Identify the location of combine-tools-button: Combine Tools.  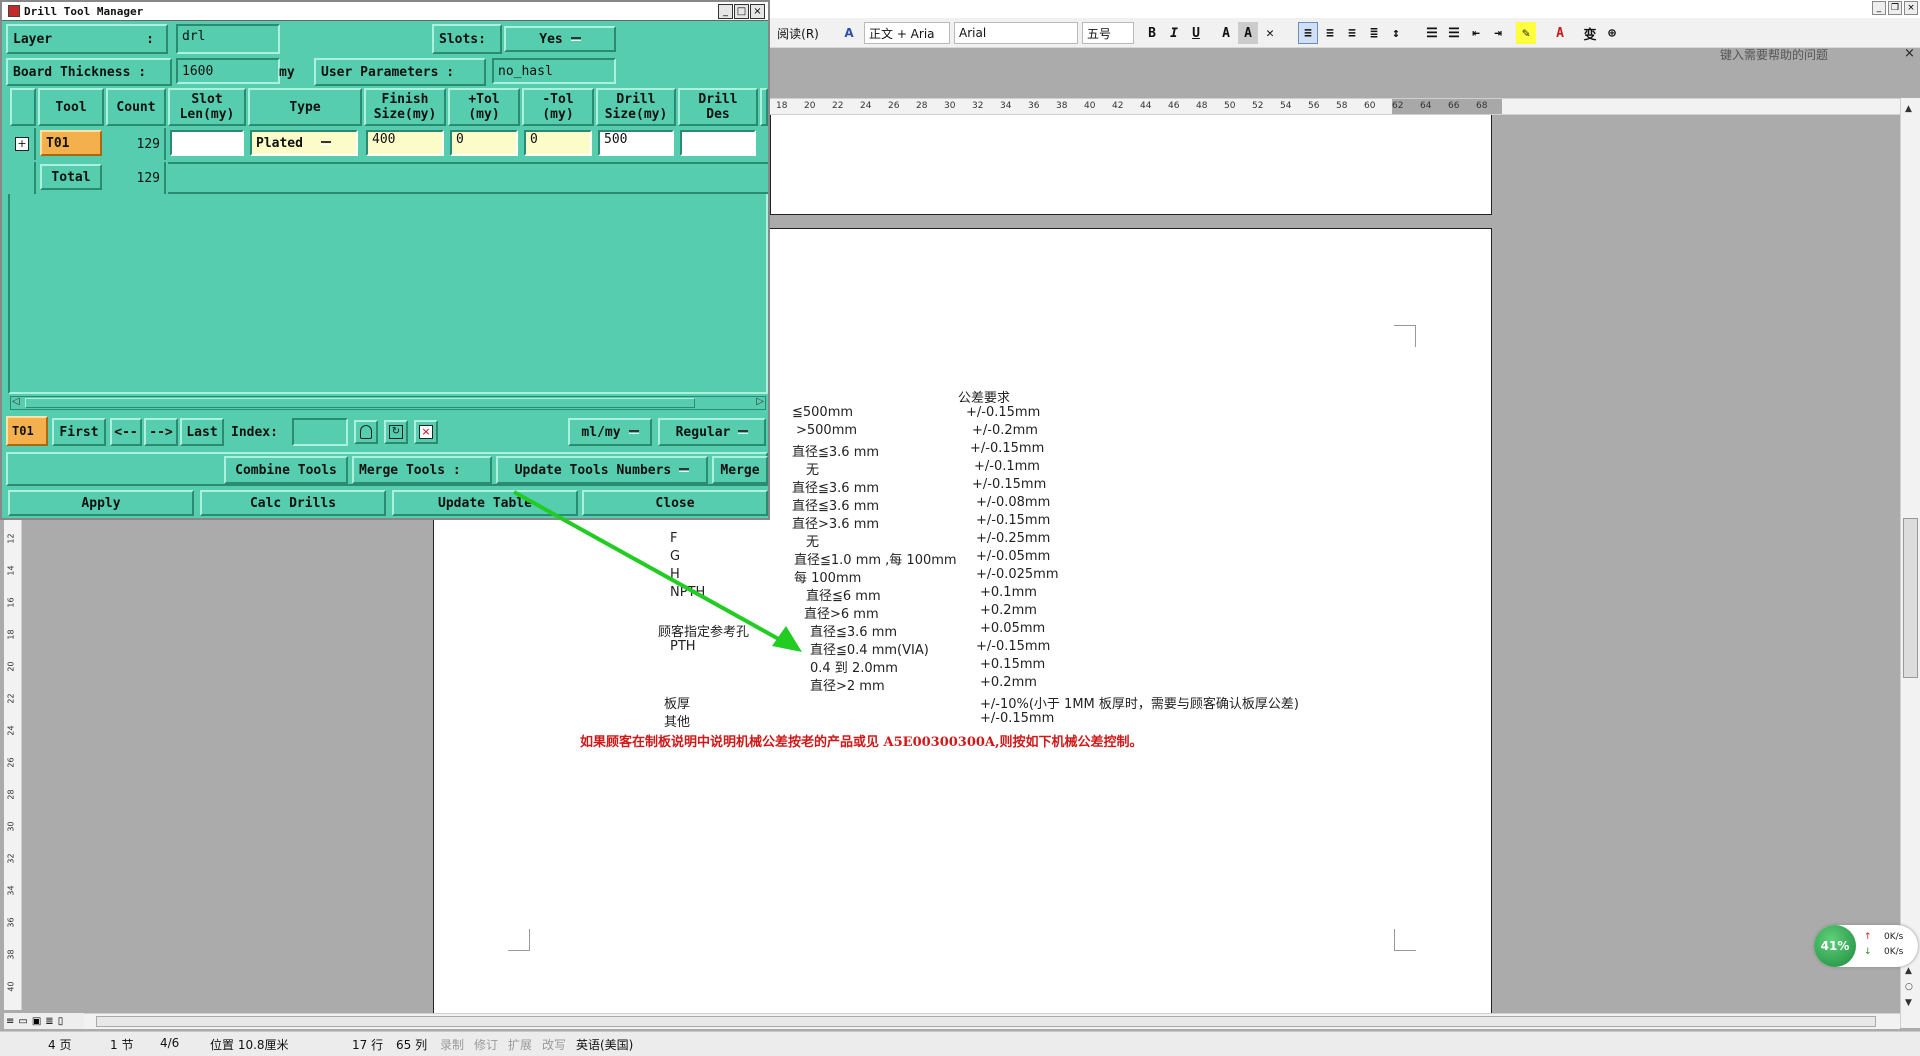
(286, 470).